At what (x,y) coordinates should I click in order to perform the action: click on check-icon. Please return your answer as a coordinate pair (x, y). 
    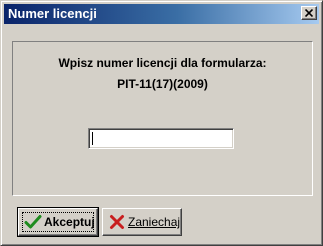
    Looking at the image, I should click on (33, 222).